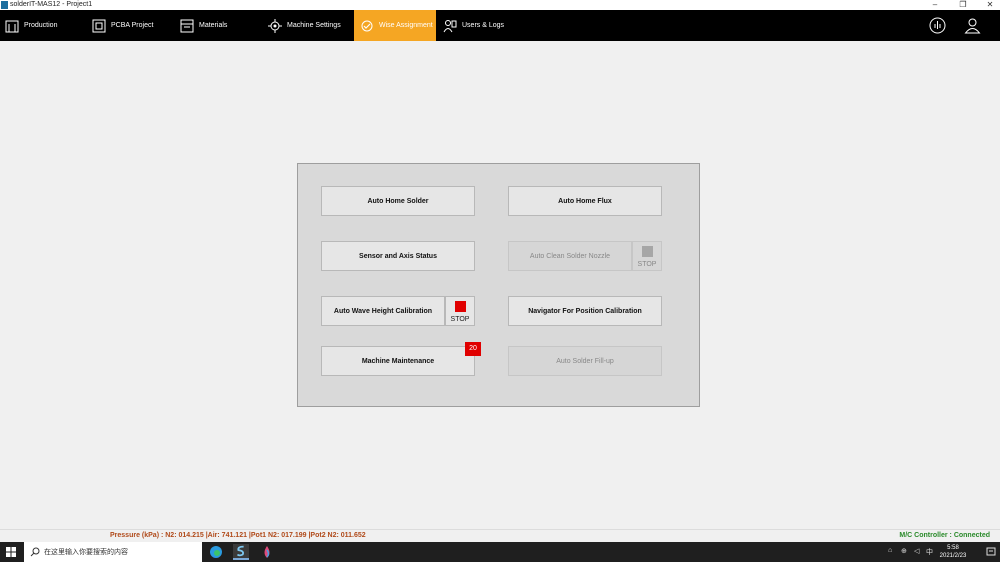 The width and height of the screenshot is (1000, 562). I want to click on search-icon, so click(35, 552).